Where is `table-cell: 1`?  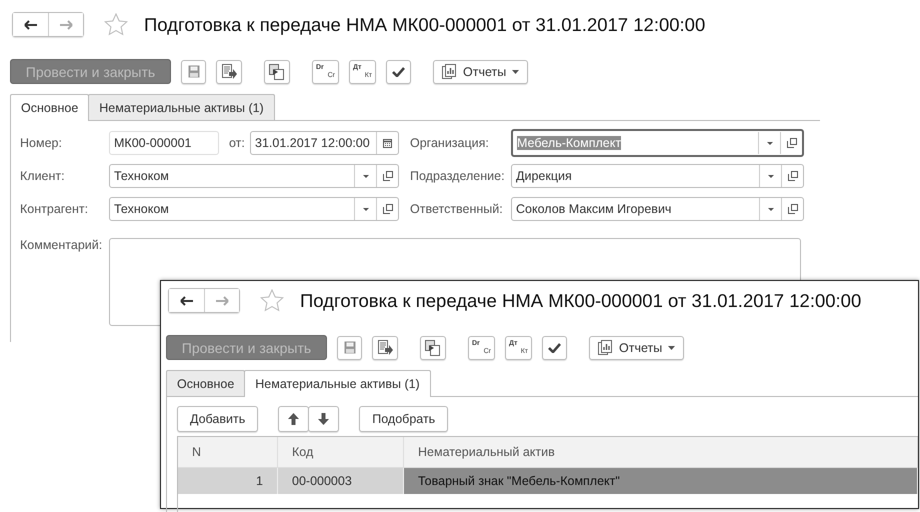
table-cell: 1 is located at coordinates (228, 481).